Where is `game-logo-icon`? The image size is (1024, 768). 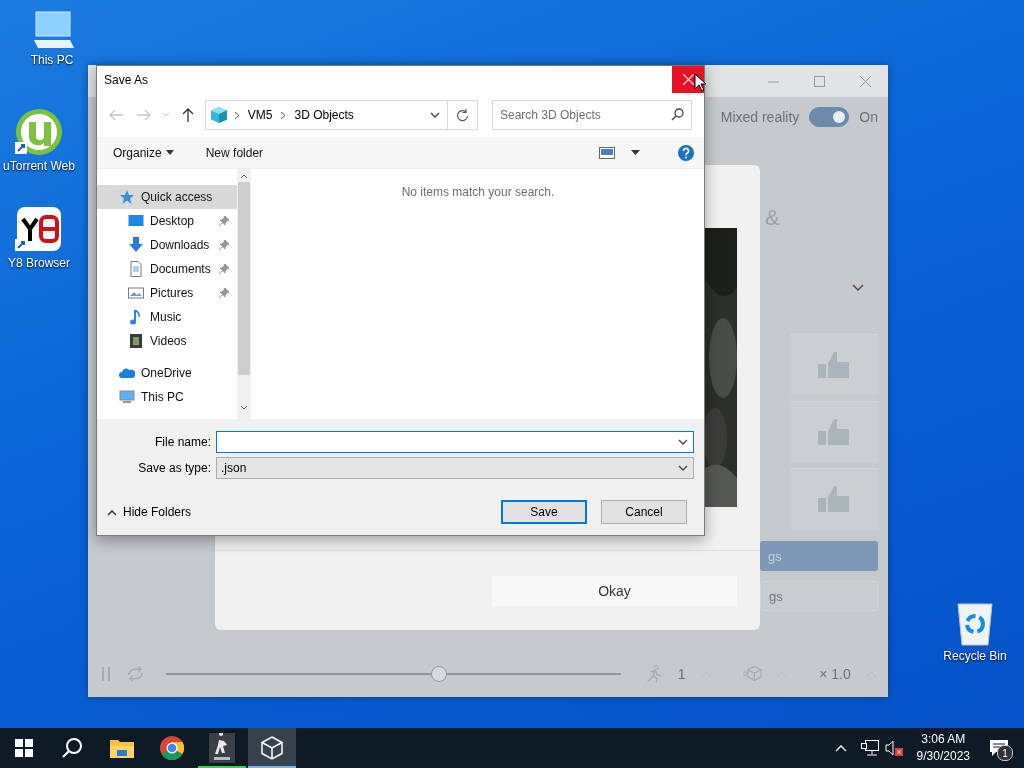 game-logo-icon is located at coordinates (222, 748).